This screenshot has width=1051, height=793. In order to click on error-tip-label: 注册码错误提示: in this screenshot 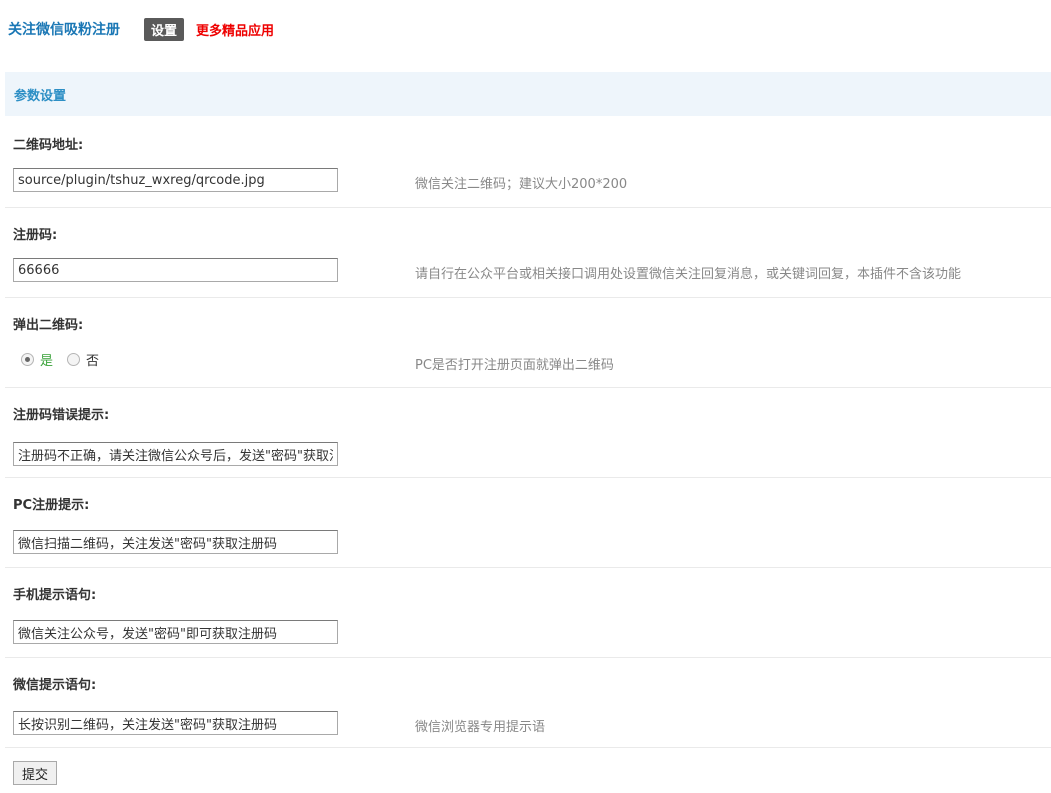, I will do `click(61, 415)`.